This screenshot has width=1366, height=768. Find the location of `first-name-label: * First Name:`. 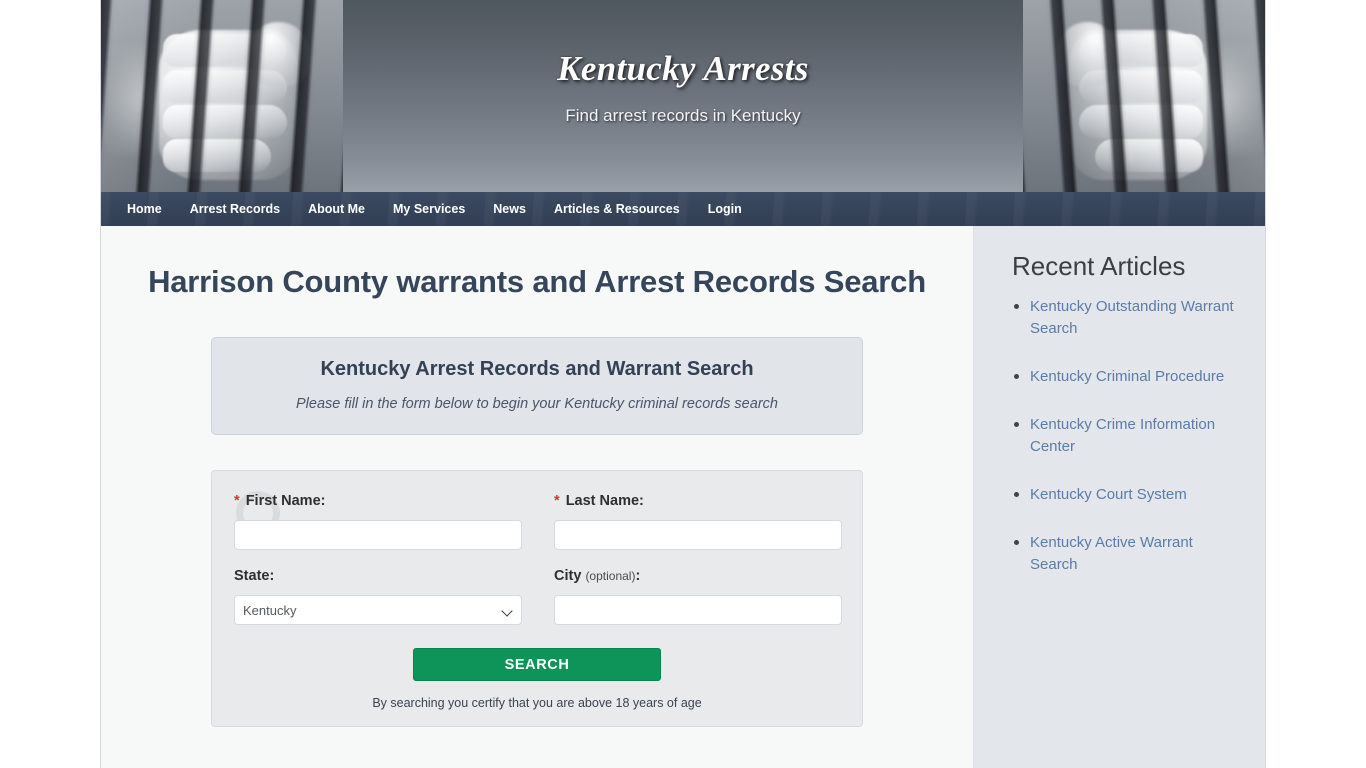

first-name-label: * First Name: is located at coordinates (378, 501).